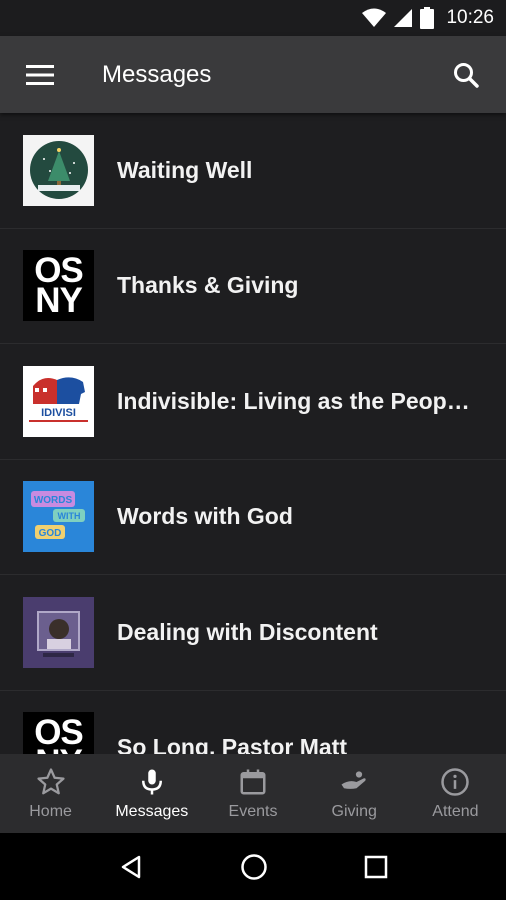  I want to click on nav-label: Giving, so click(354, 811).